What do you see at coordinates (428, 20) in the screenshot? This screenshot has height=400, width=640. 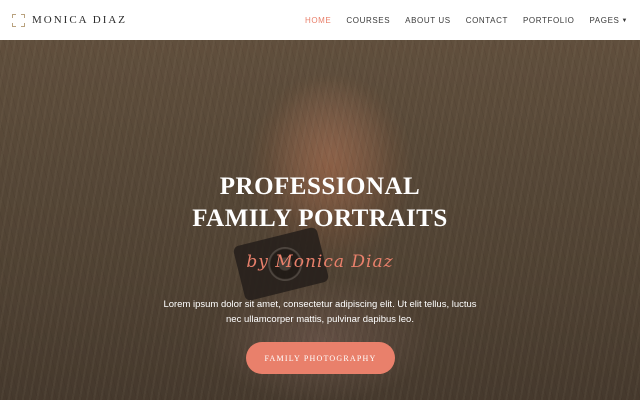 I see `nav-about-us: ABOUT US` at bounding box center [428, 20].